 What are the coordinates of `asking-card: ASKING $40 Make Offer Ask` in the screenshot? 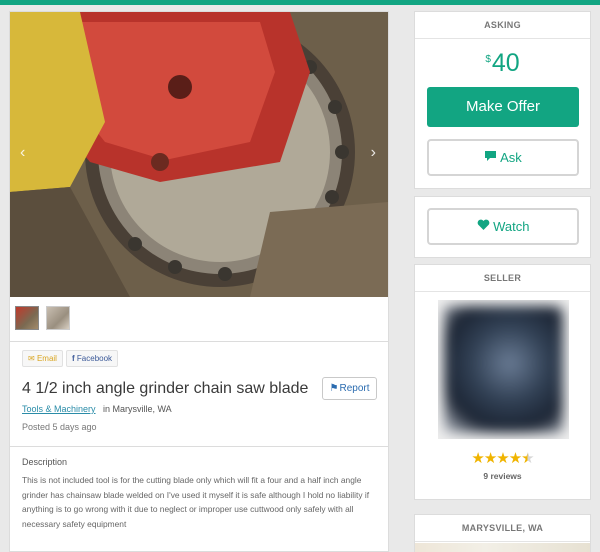 It's located at (502, 100).